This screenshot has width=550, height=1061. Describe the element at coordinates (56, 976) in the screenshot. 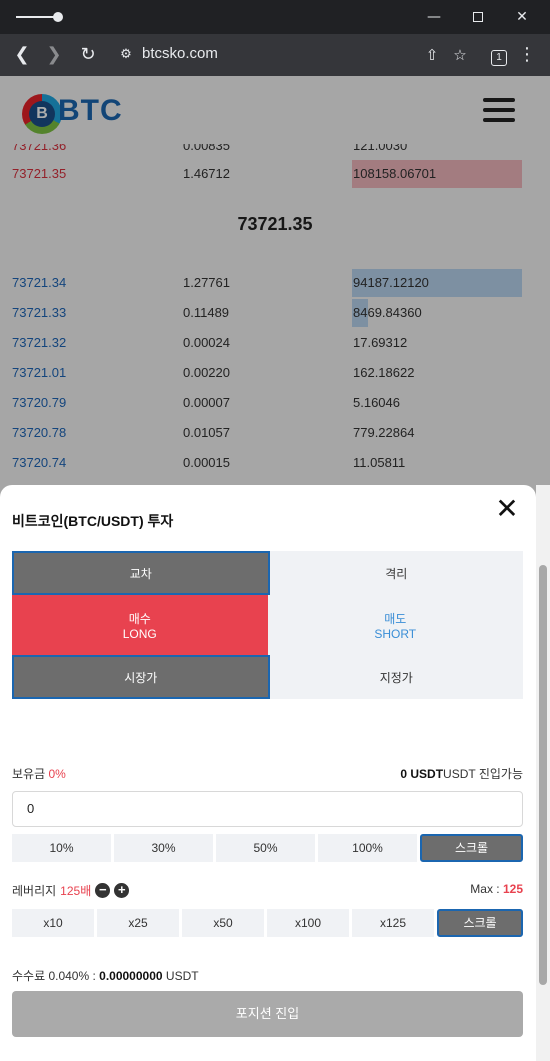

I see `fee-label: 수수료 0.040% :` at that location.